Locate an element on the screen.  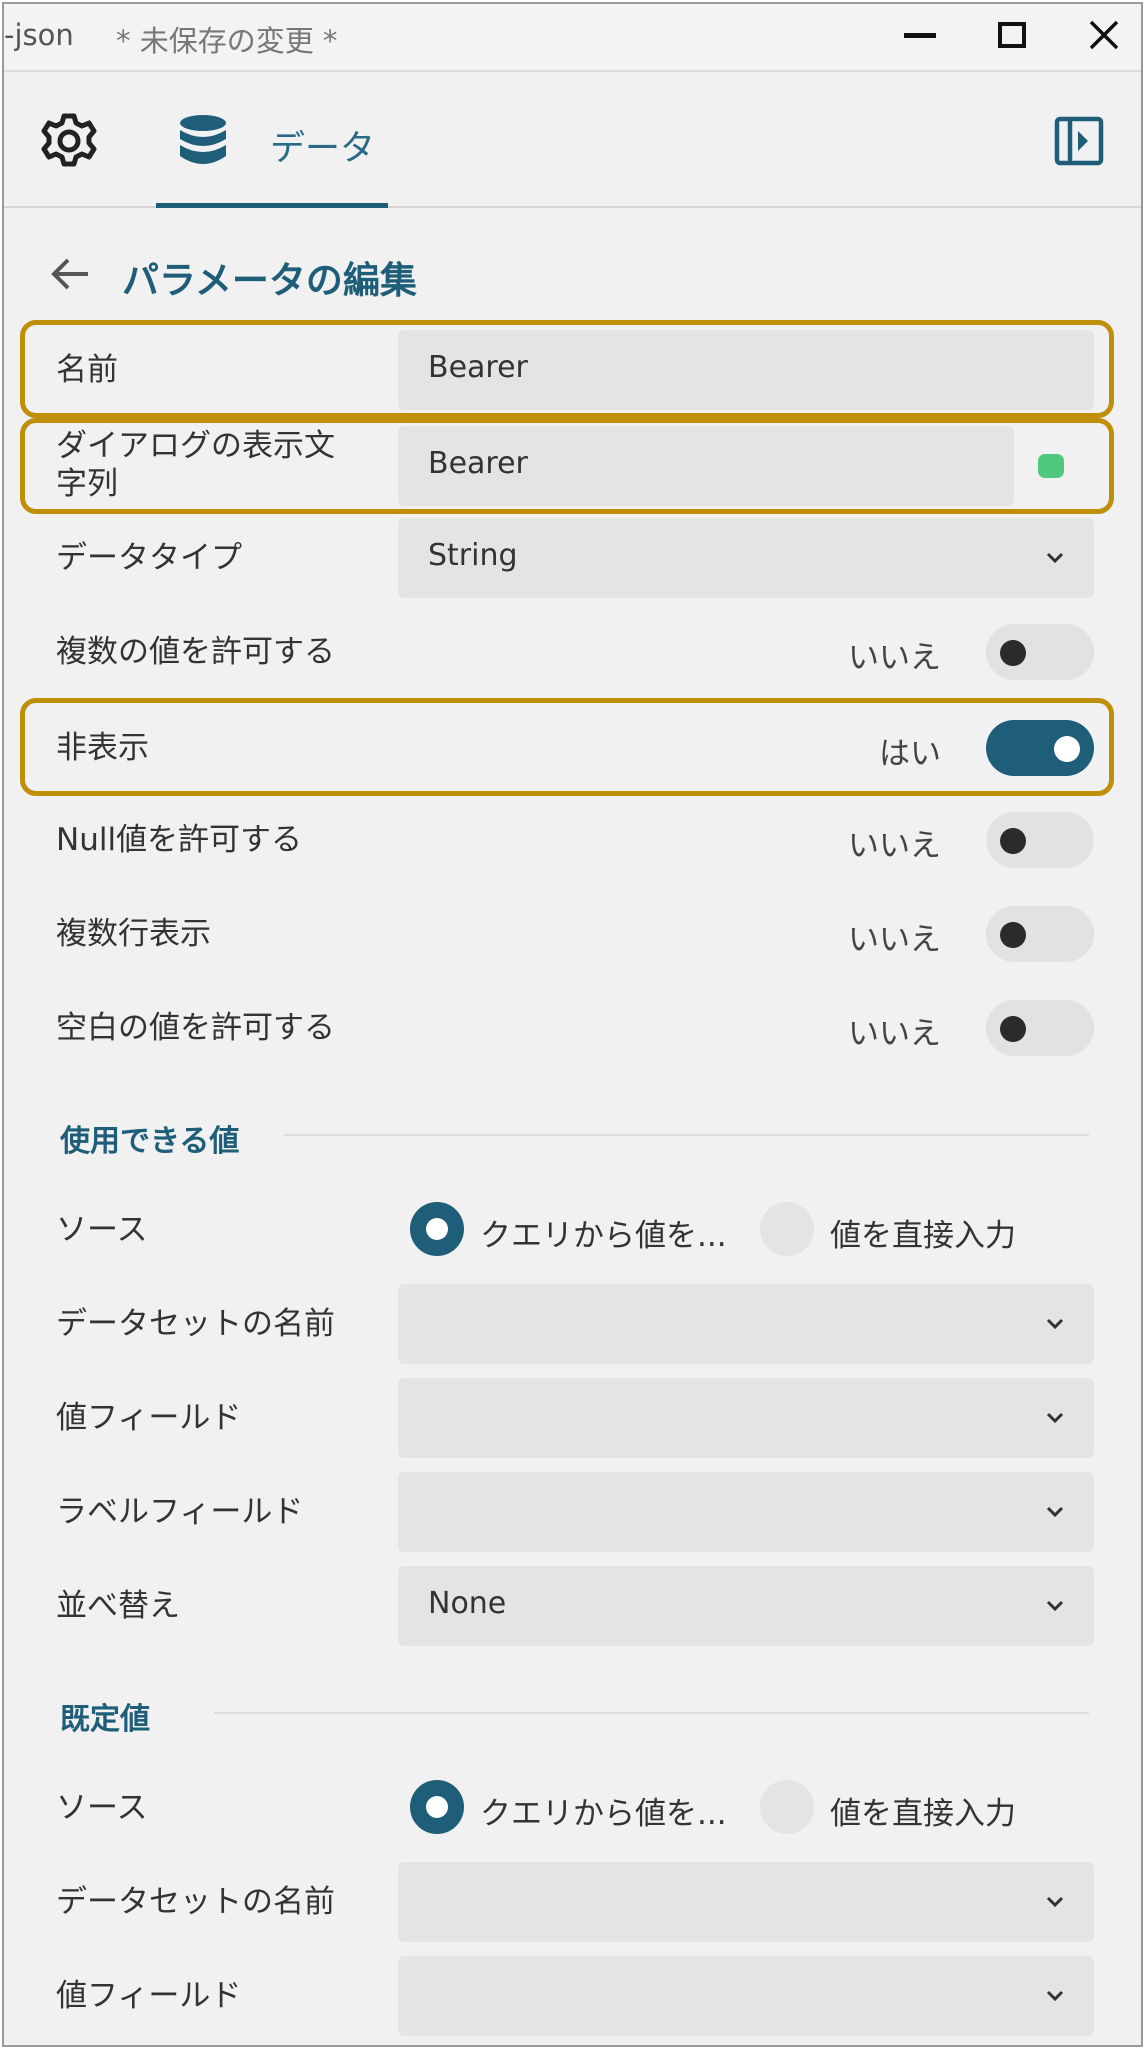
close-button is located at coordinates (1102, 35).